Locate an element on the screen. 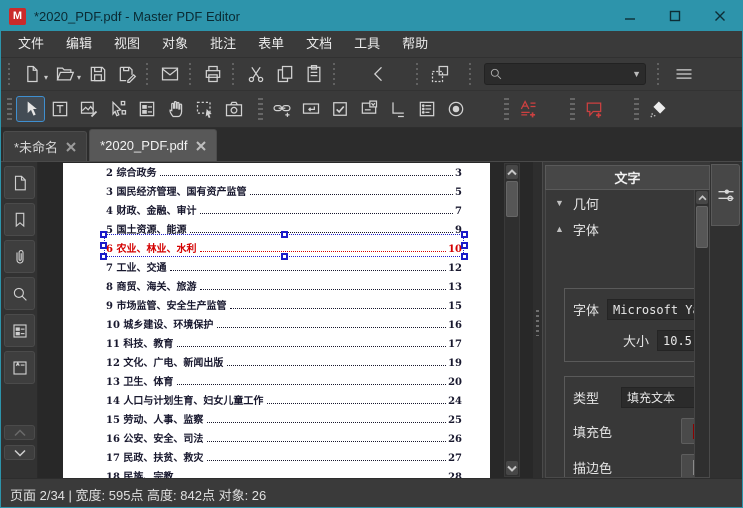  back-button is located at coordinates (378, 74).